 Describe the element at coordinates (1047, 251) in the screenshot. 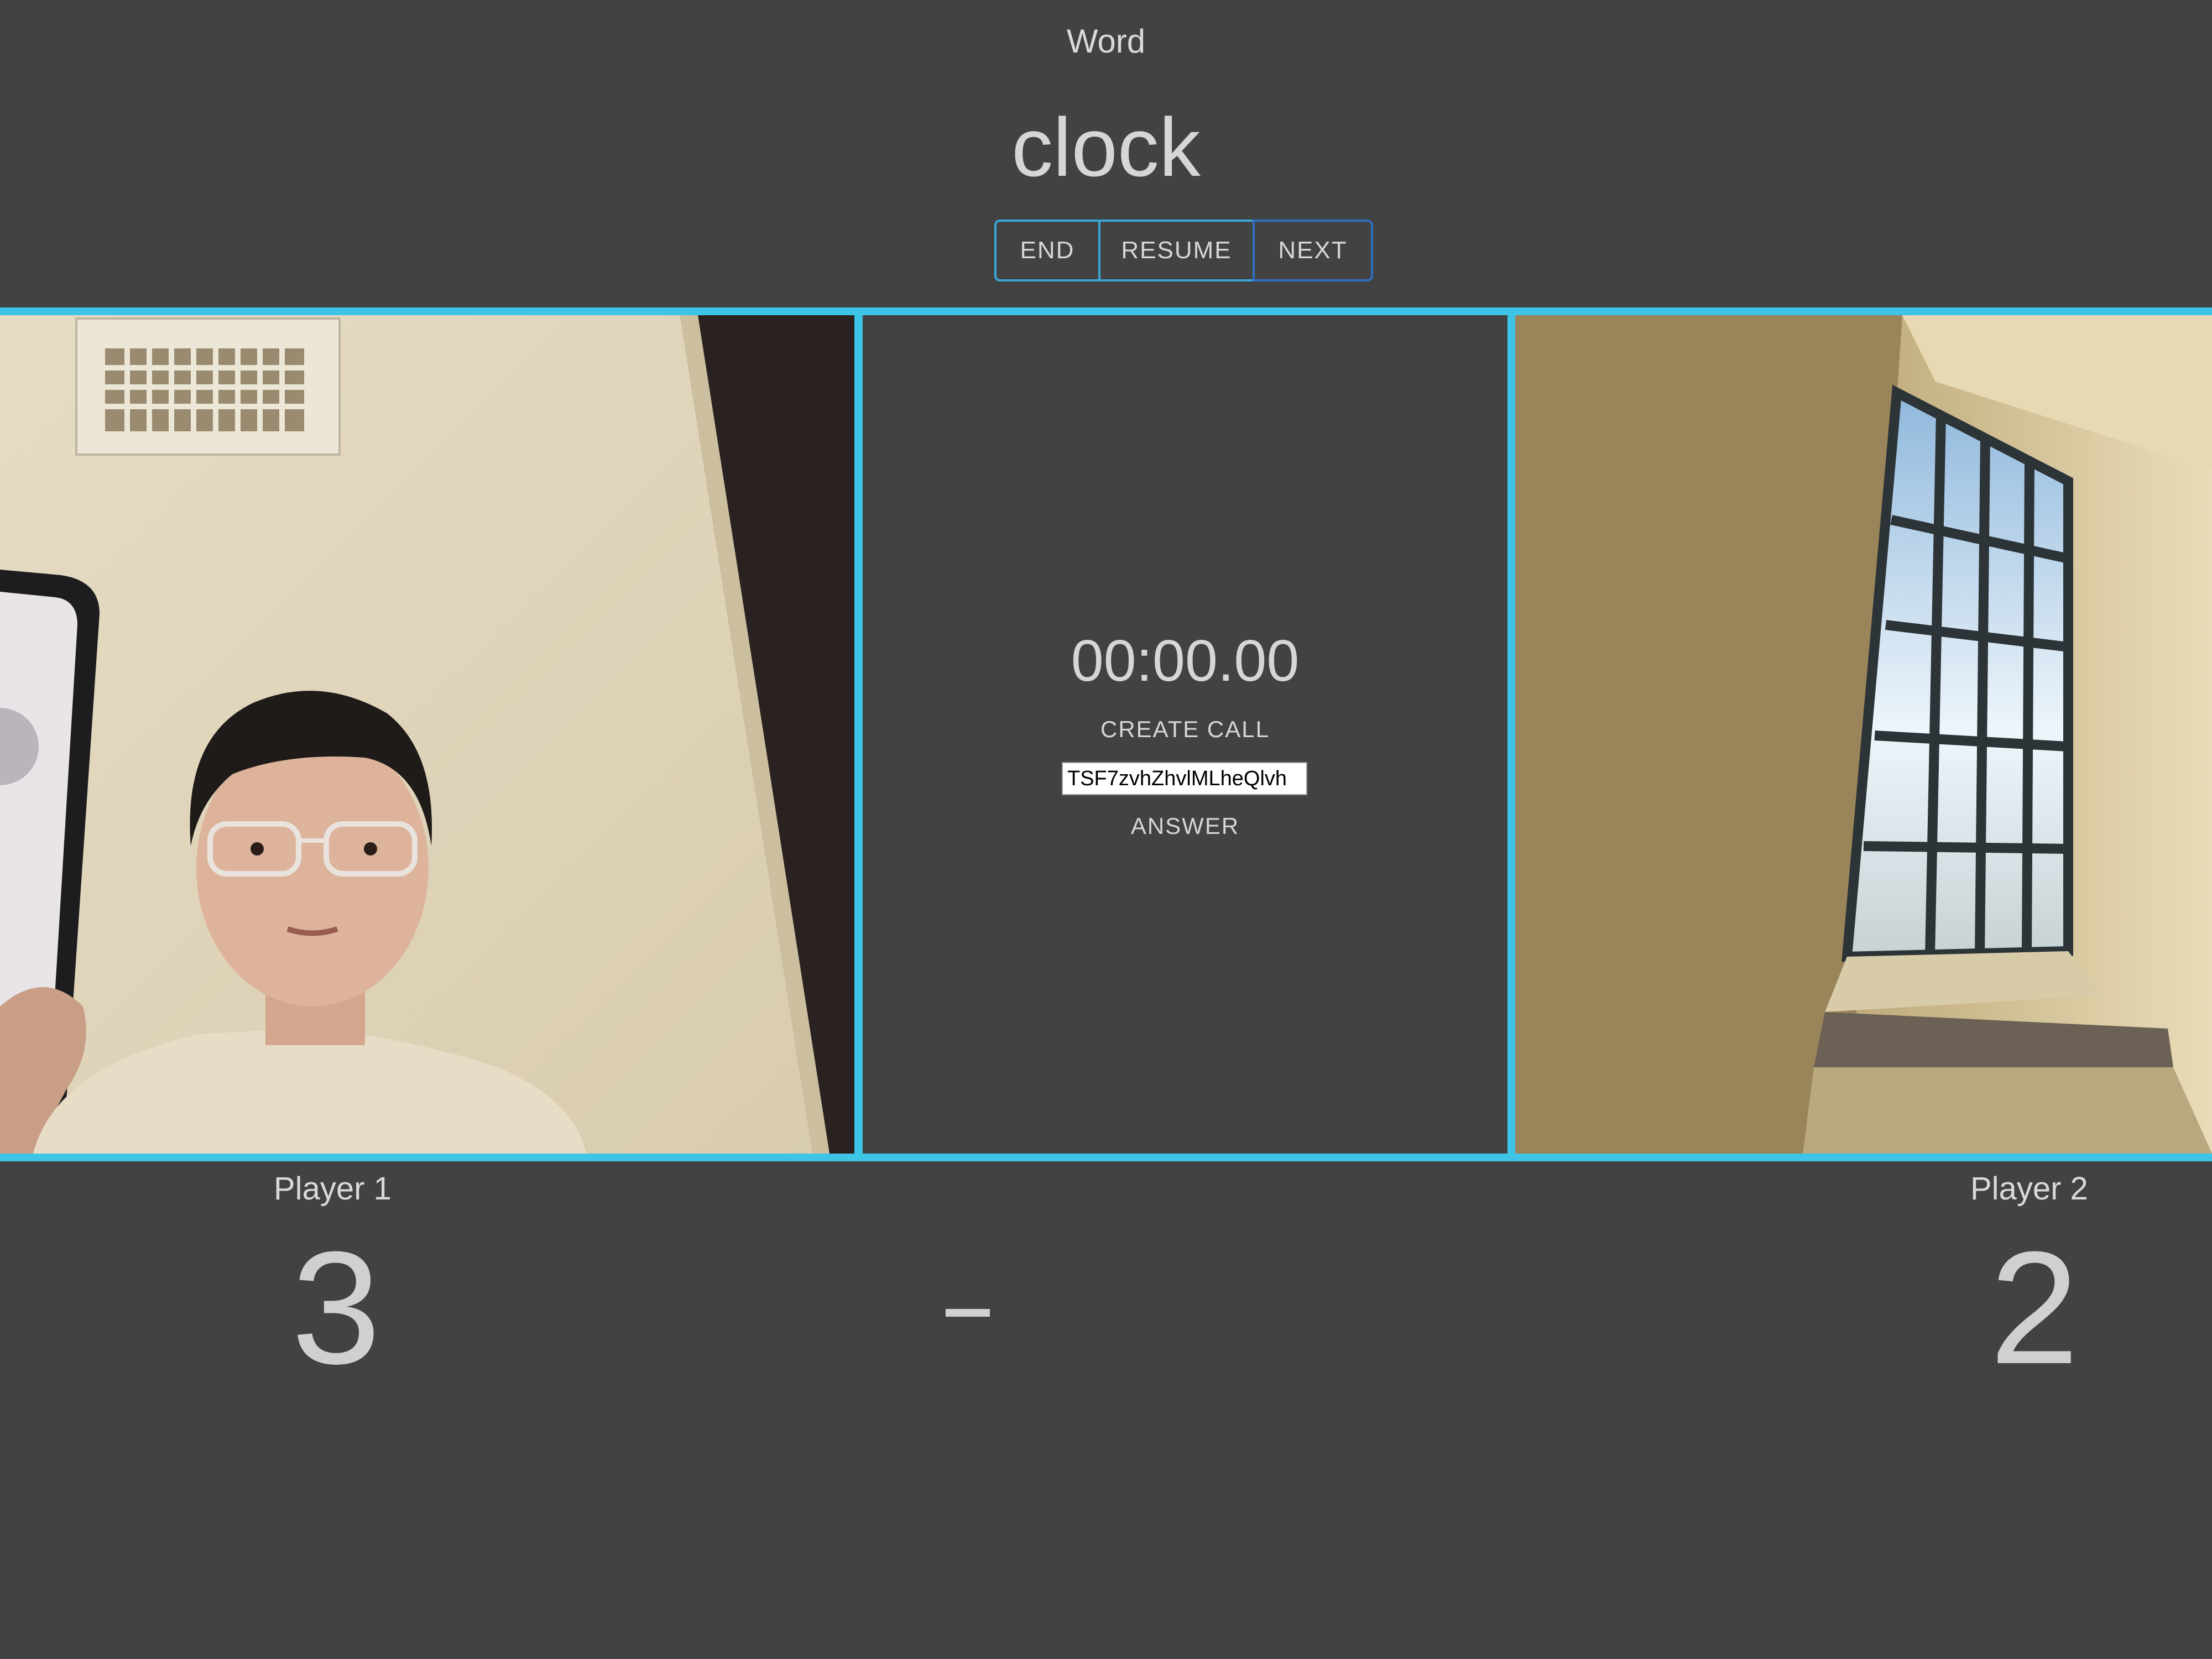

I see `end-button: END` at that location.